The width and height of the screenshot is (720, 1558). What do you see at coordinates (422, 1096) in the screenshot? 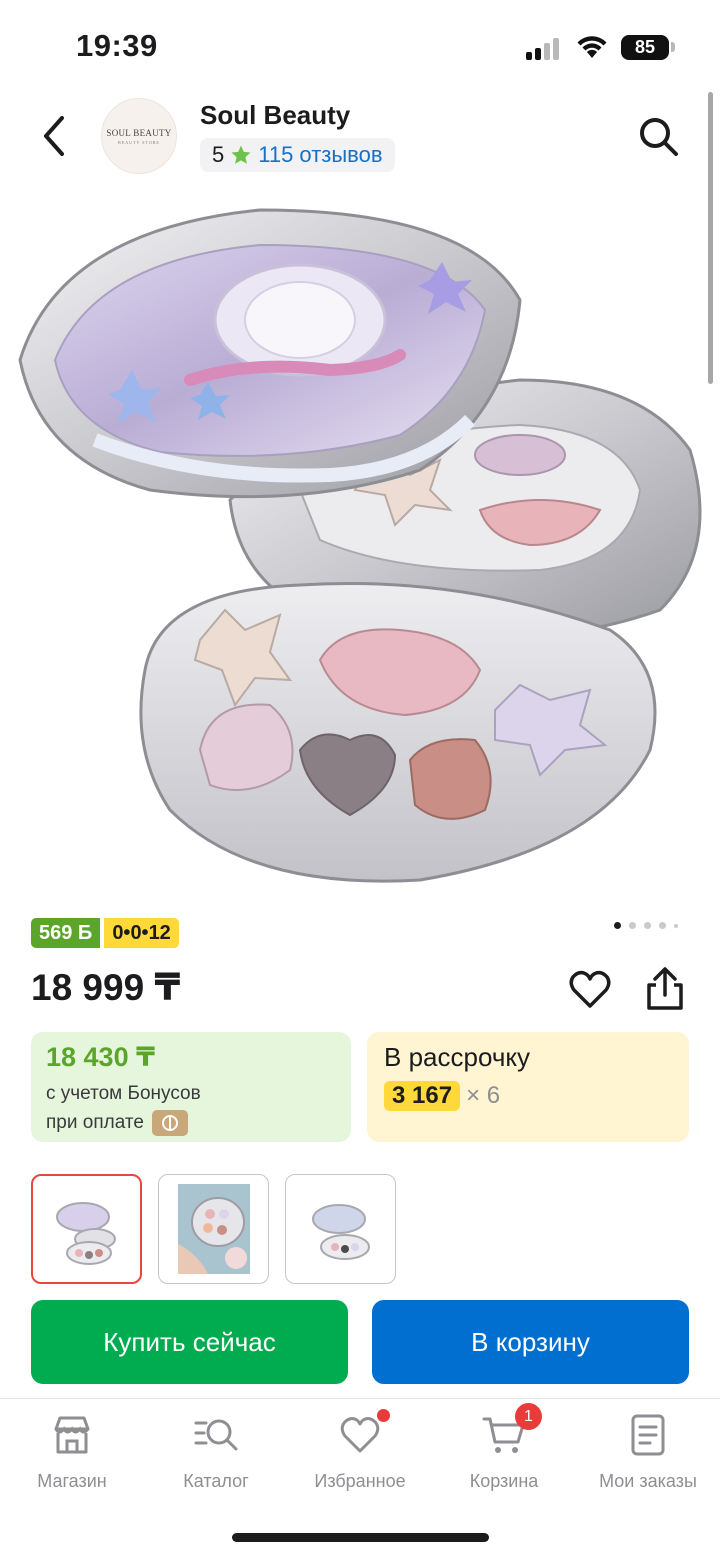
I see `installment-amount: 3 167` at bounding box center [422, 1096].